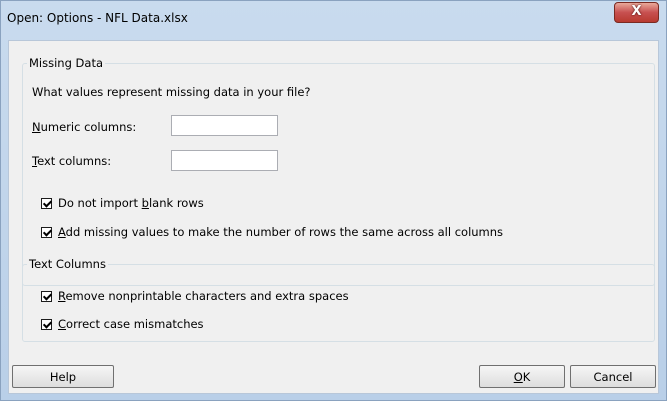 The height and width of the screenshot is (401, 667). What do you see at coordinates (67, 264) in the screenshot?
I see `text-columns-legend: Text Columns` at bounding box center [67, 264].